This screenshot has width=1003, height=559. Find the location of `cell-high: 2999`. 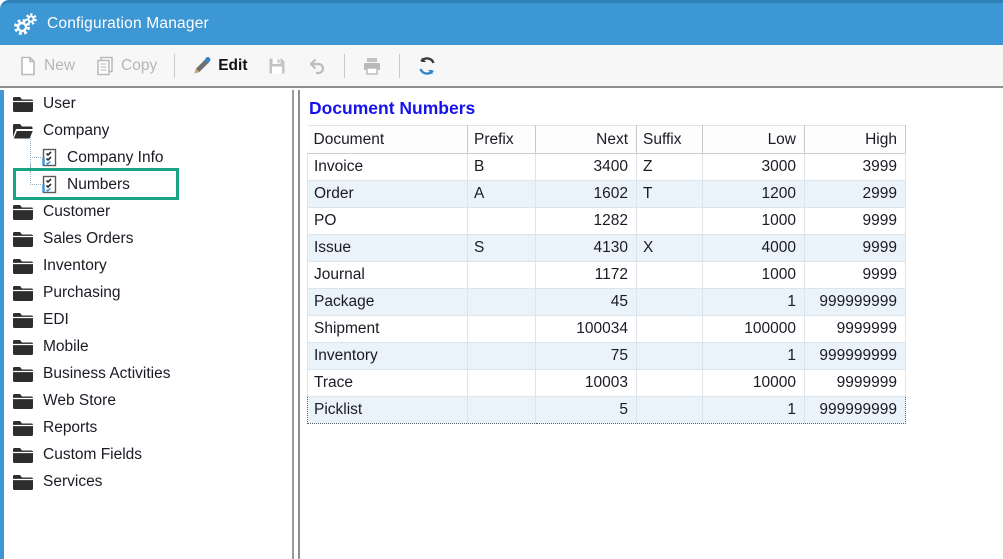

cell-high: 2999 is located at coordinates (855, 194).